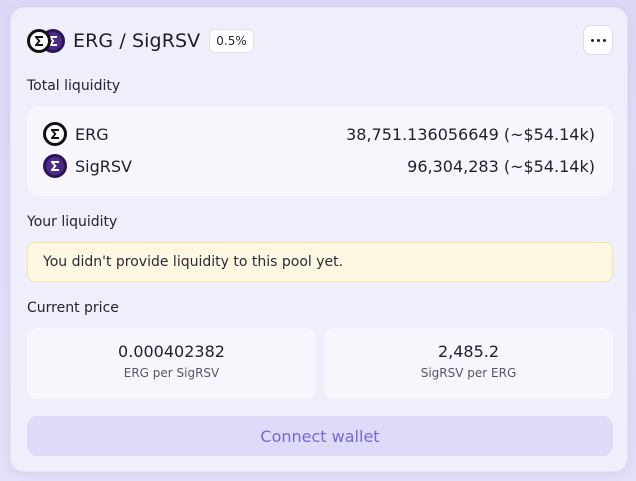 The width and height of the screenshot is (636, 481). What do you see at coordinates (72, 222) in the screenshot?
I see `your-liquidity-label: Your liquidity` at bounding box center [72, 222].